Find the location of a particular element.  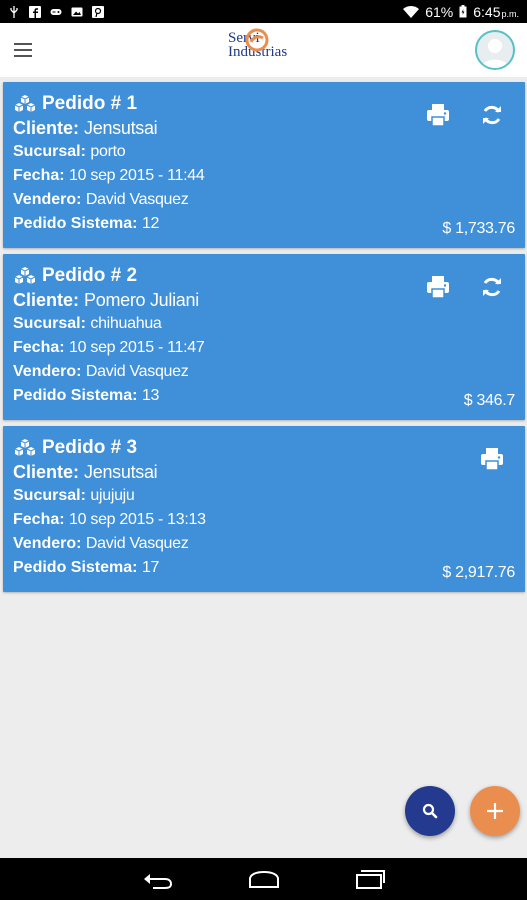

pinterest-icon is located at coordinates (98, 11).